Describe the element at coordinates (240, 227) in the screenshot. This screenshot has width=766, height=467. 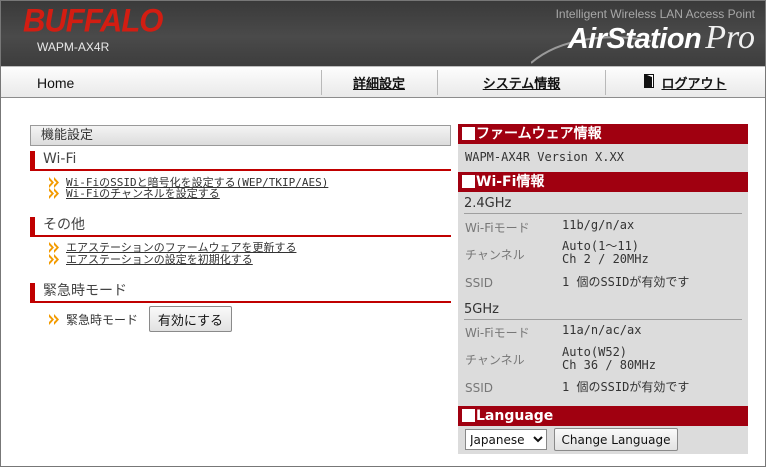
I see `section-other-heading: その他` at that location.